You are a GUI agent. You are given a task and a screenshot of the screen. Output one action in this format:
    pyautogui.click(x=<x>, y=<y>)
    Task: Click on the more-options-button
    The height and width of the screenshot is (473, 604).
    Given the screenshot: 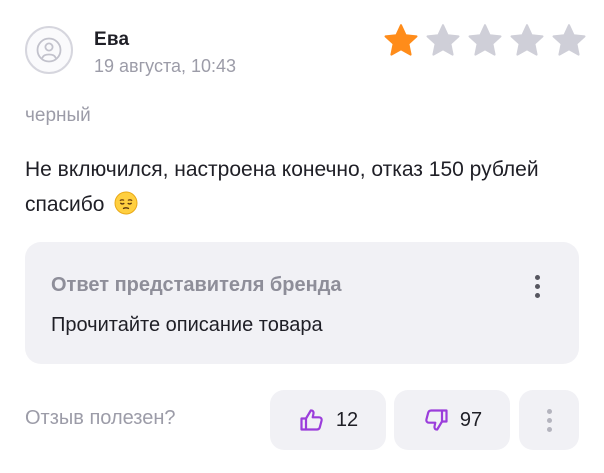 What is the action you would take?
    pyautogui.click(x=549, y=420)
    